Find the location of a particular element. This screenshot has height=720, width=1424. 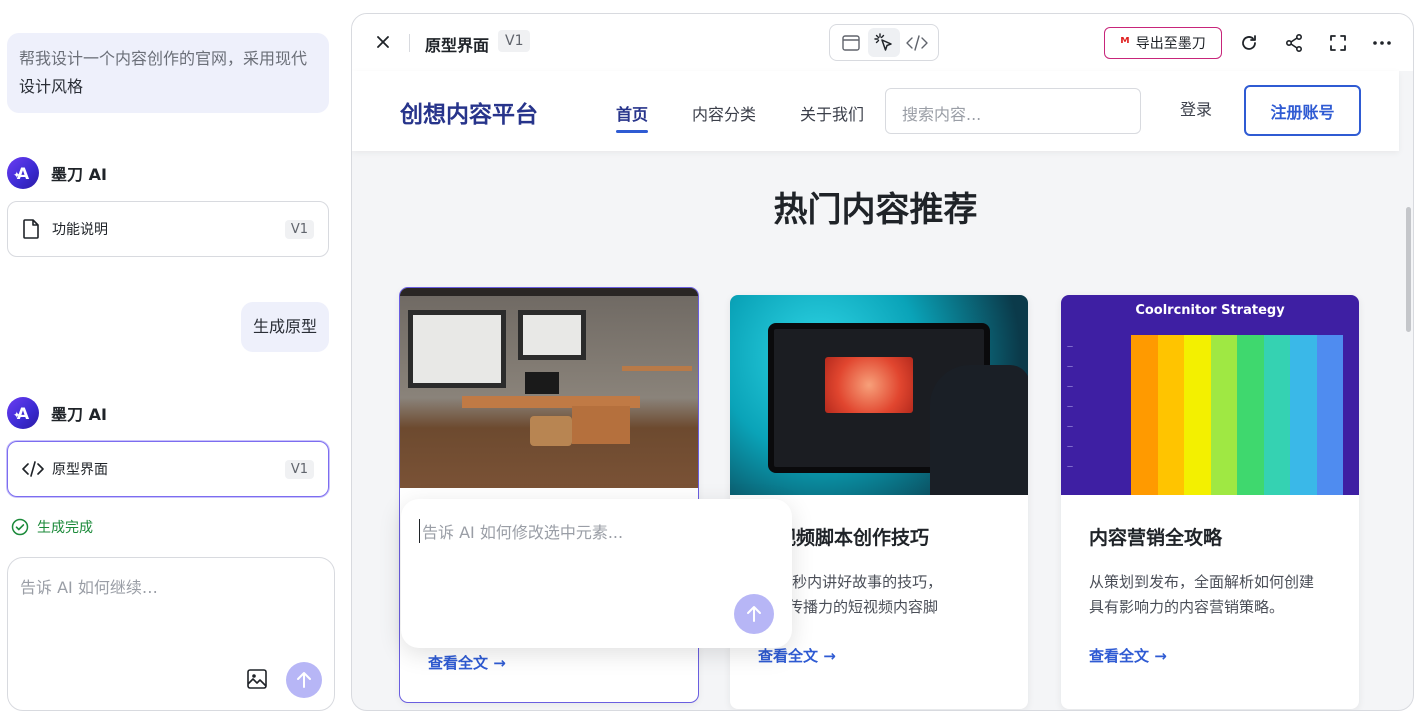

login-link: 登录 is located at coordinates (1196, 108).